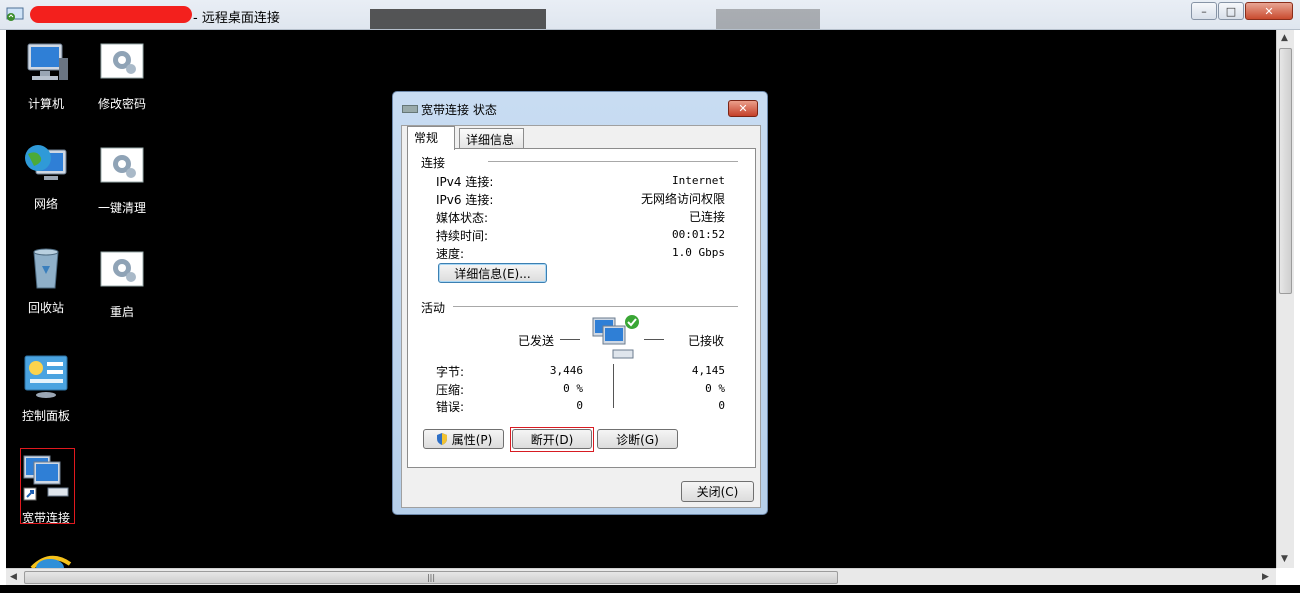  I want to click on minimize-button: –, so click(1204, 11).